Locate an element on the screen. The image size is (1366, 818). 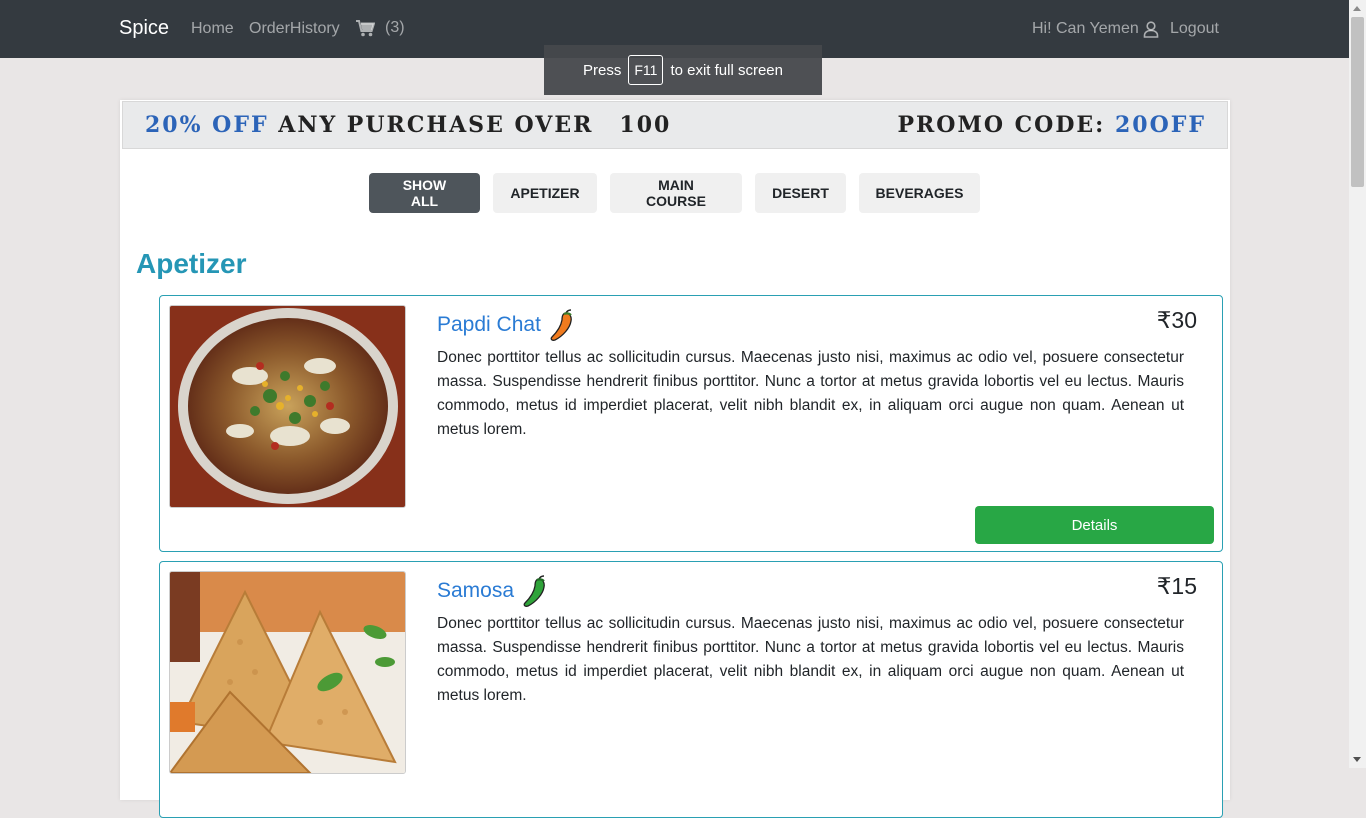
nav-user-greeting: Hi! Can Yemen is located at coordinates (1095, 29).